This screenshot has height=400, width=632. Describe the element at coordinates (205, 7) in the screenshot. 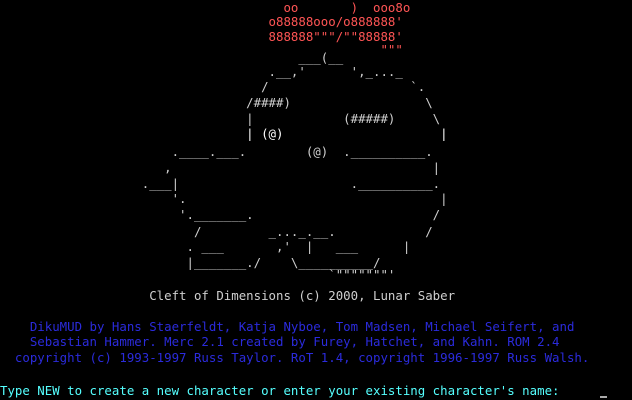

I see `art-top-line-1: oo ) ooo8o` at that location.